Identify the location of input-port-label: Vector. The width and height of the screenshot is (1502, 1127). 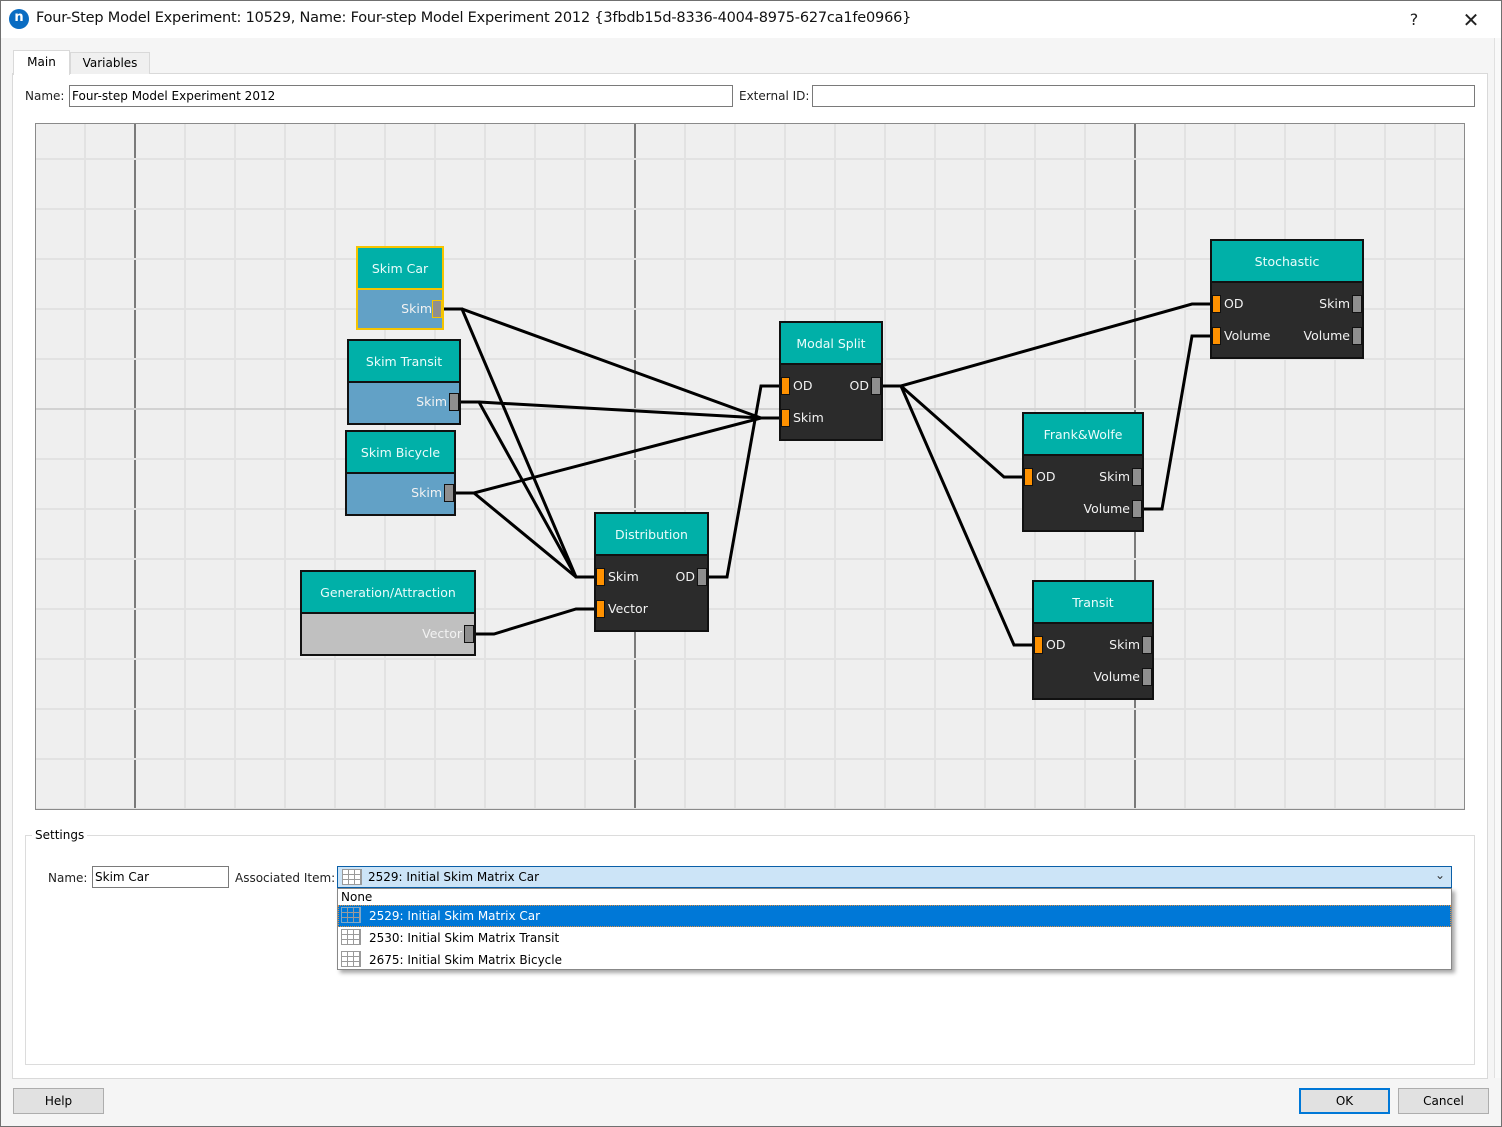
(628, 608).